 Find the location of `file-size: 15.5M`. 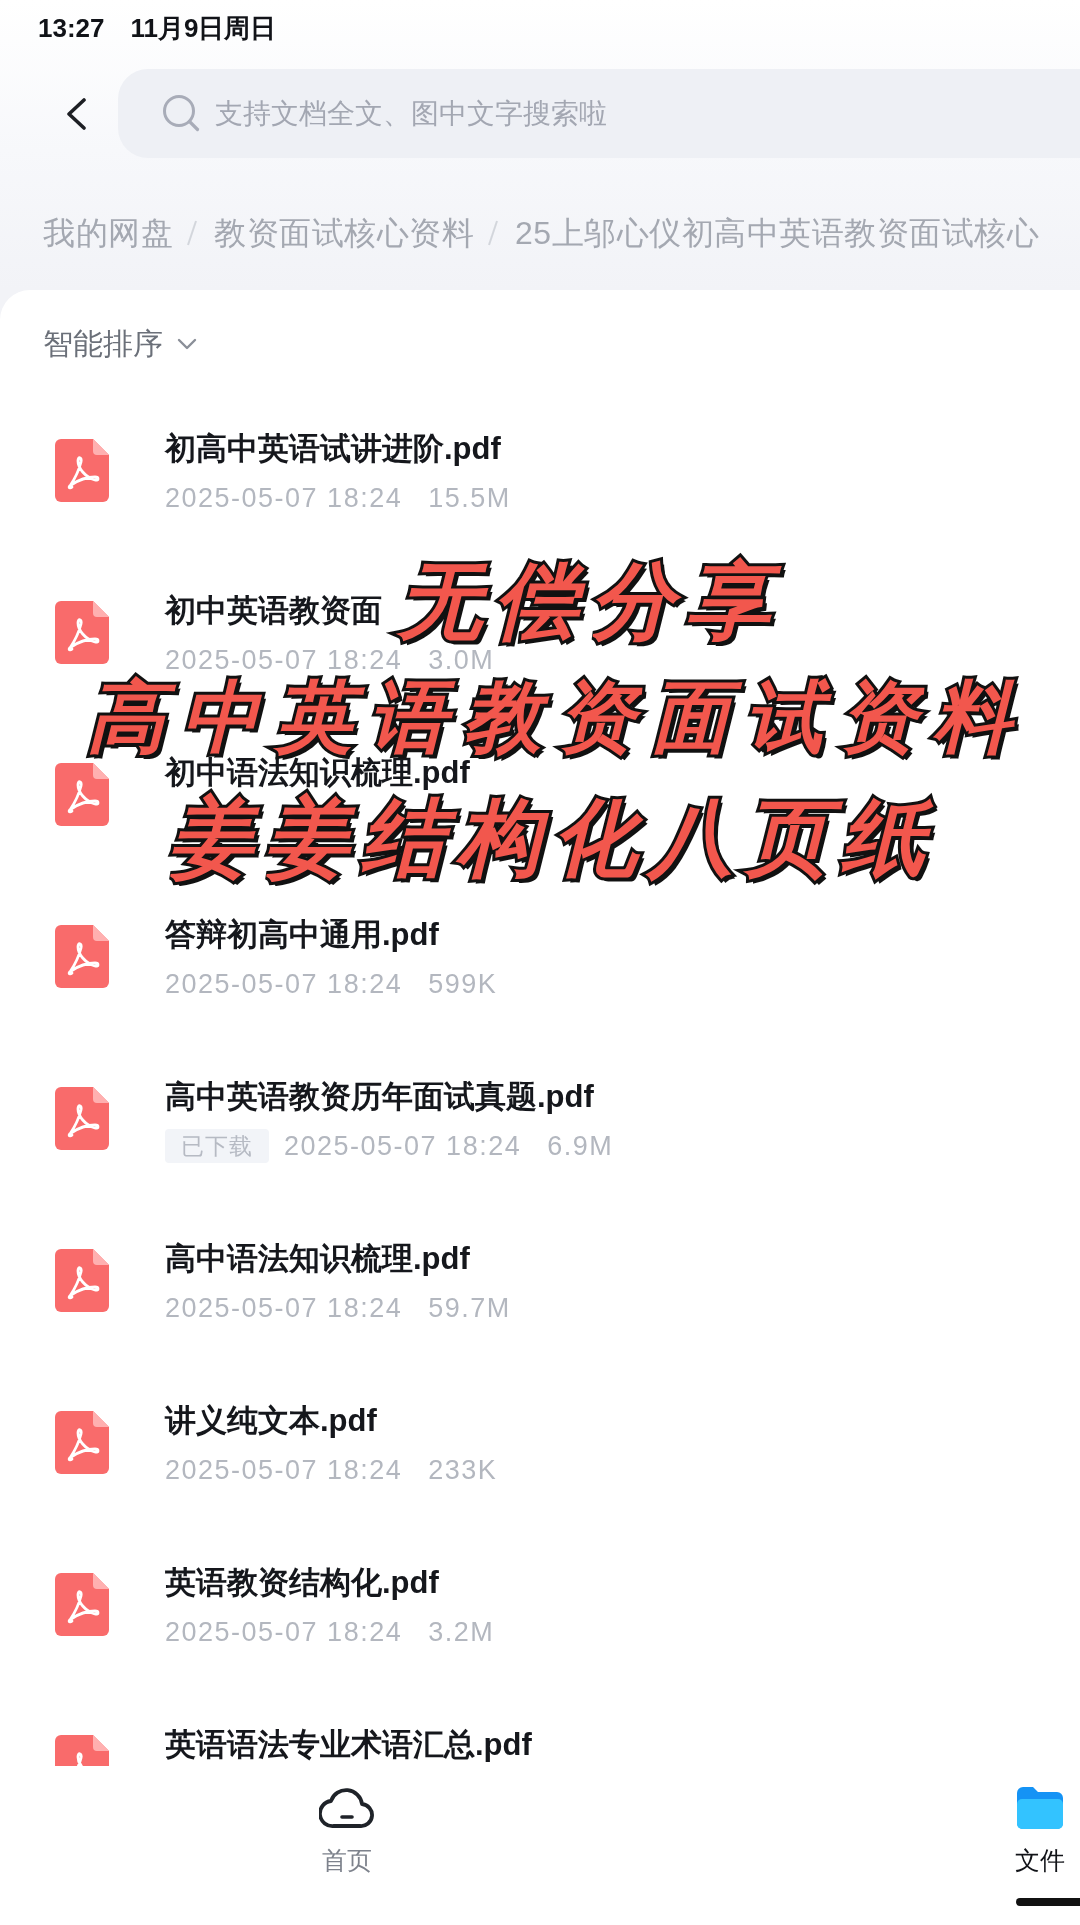

file-size: 15.5M is located at coordinates (469, 498).